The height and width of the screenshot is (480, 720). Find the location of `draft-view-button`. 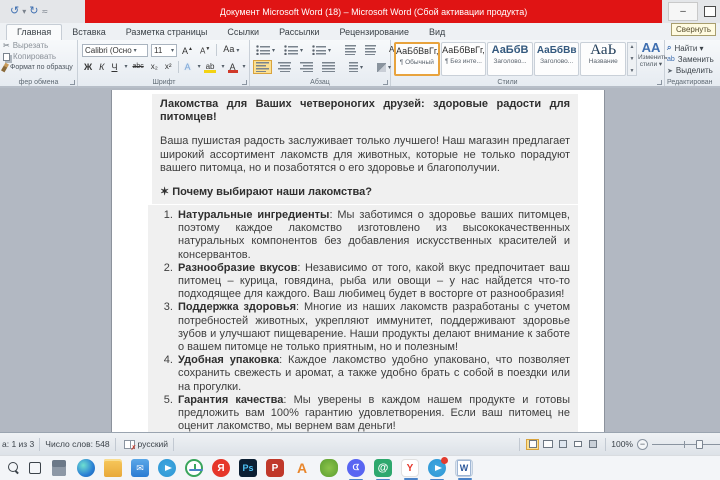

draft-view-button is located at coordinates (592, 444).